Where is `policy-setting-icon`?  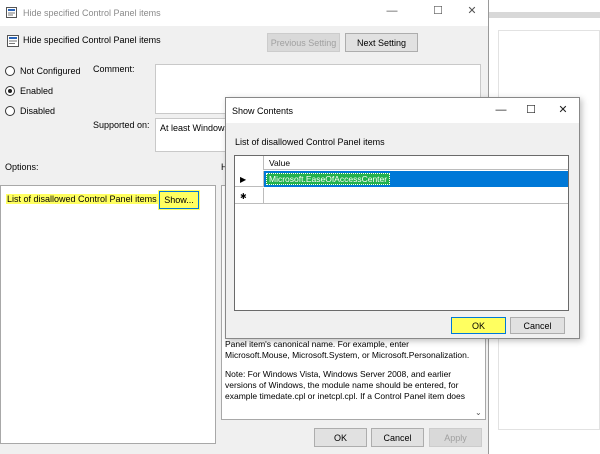 policy-setting-icon is located at coordinates (13, 41).